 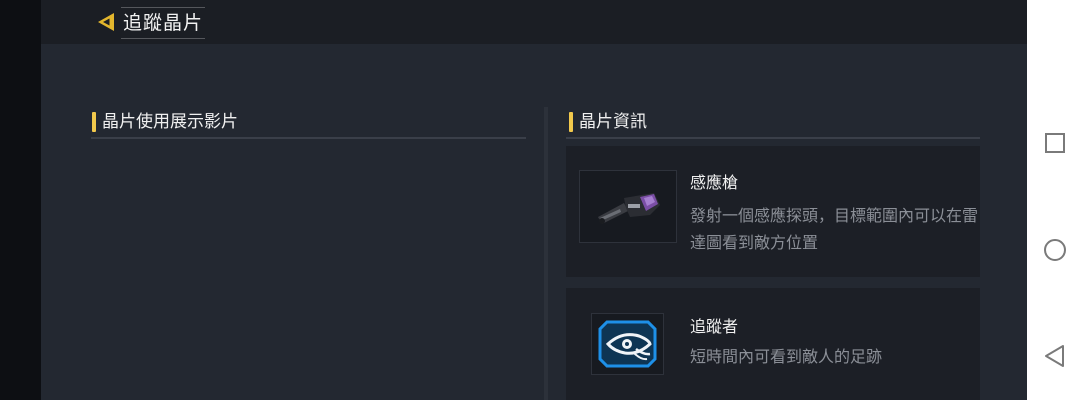 What do you see at coordinates (786, 356) in the screenshot?
I see `chip-description: 短時間內可看到敵人的足跡` at bounding box center [786, 356].